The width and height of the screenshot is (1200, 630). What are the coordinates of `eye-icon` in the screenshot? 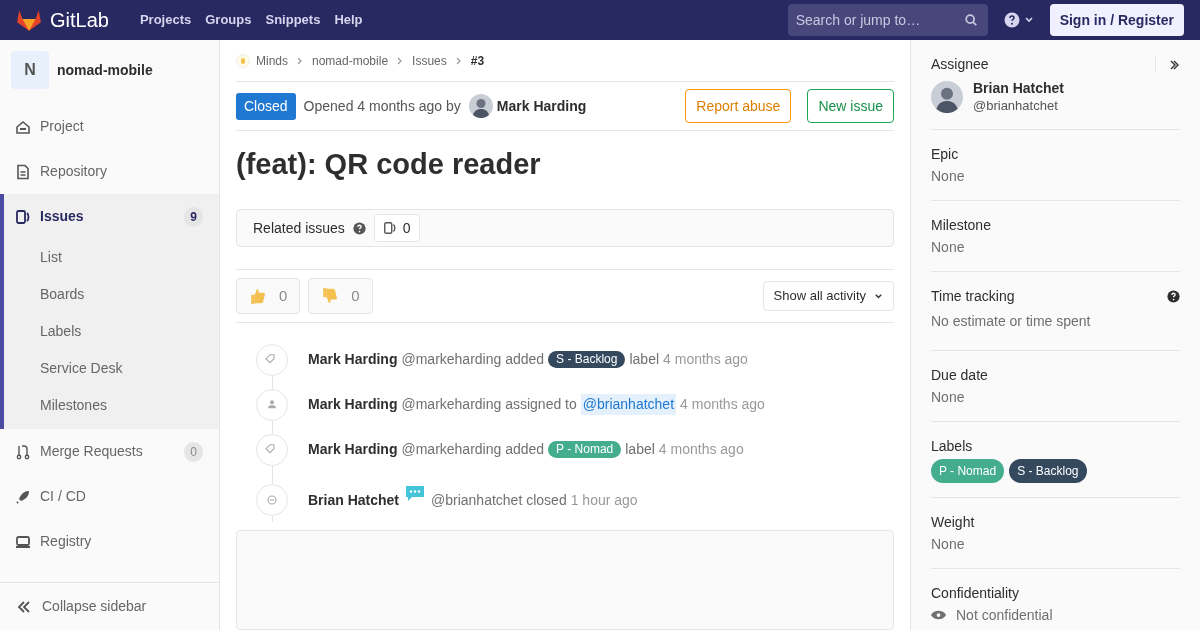 It's located at (938, 615).